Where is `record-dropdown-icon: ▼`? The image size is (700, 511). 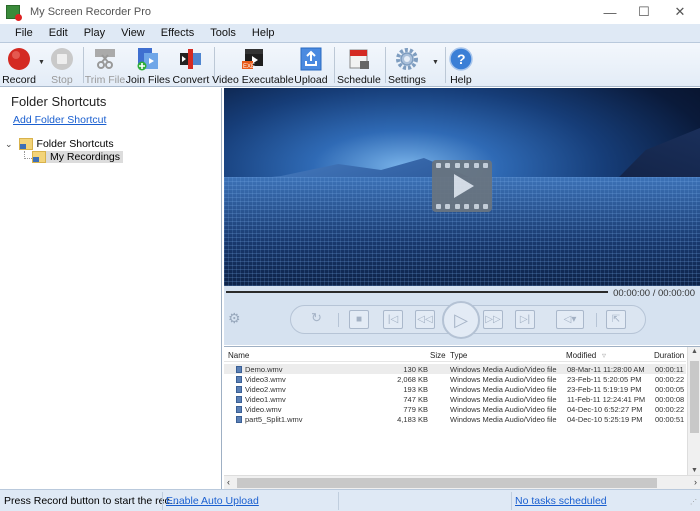 record-dropdown-icon: ▼ is located at coordinates (41, 62).